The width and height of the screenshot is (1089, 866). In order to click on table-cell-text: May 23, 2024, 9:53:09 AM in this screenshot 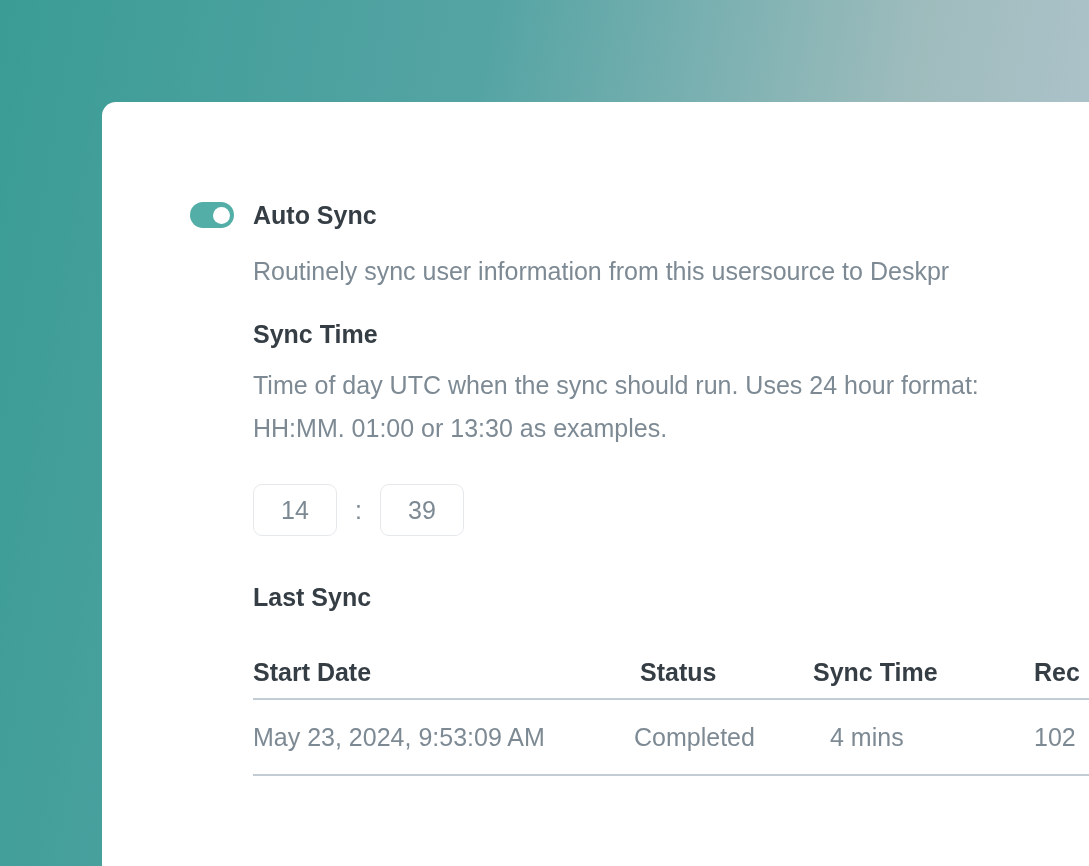, I will do `click(399, 737)`.